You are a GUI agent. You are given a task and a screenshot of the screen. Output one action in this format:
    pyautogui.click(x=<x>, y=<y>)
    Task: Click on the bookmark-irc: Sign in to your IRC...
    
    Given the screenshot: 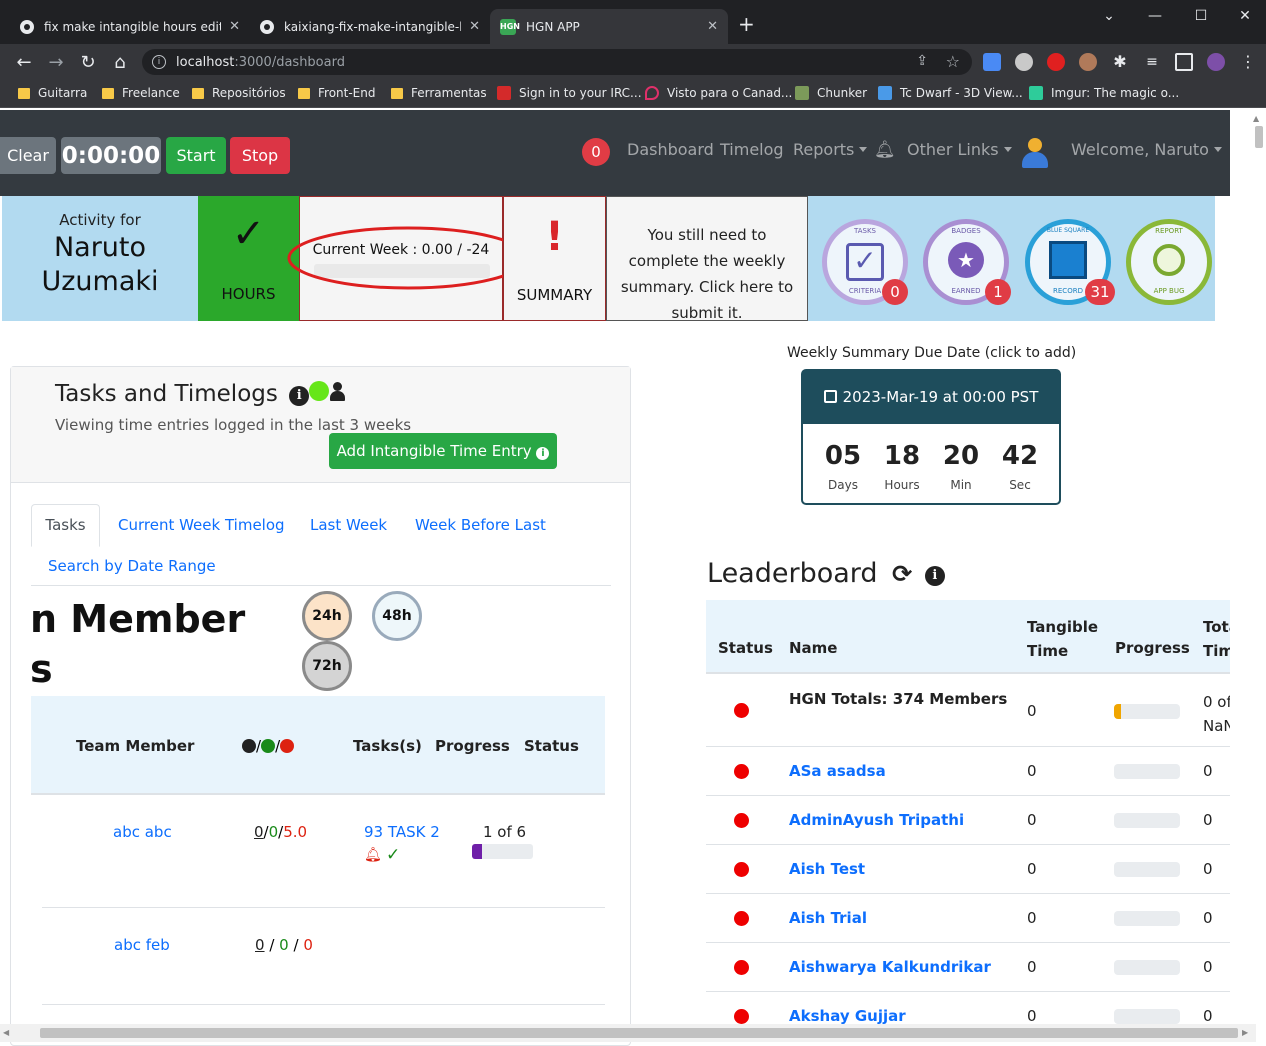 What is the action you would take?
    pyautogui.click(x=569, y=93)
    